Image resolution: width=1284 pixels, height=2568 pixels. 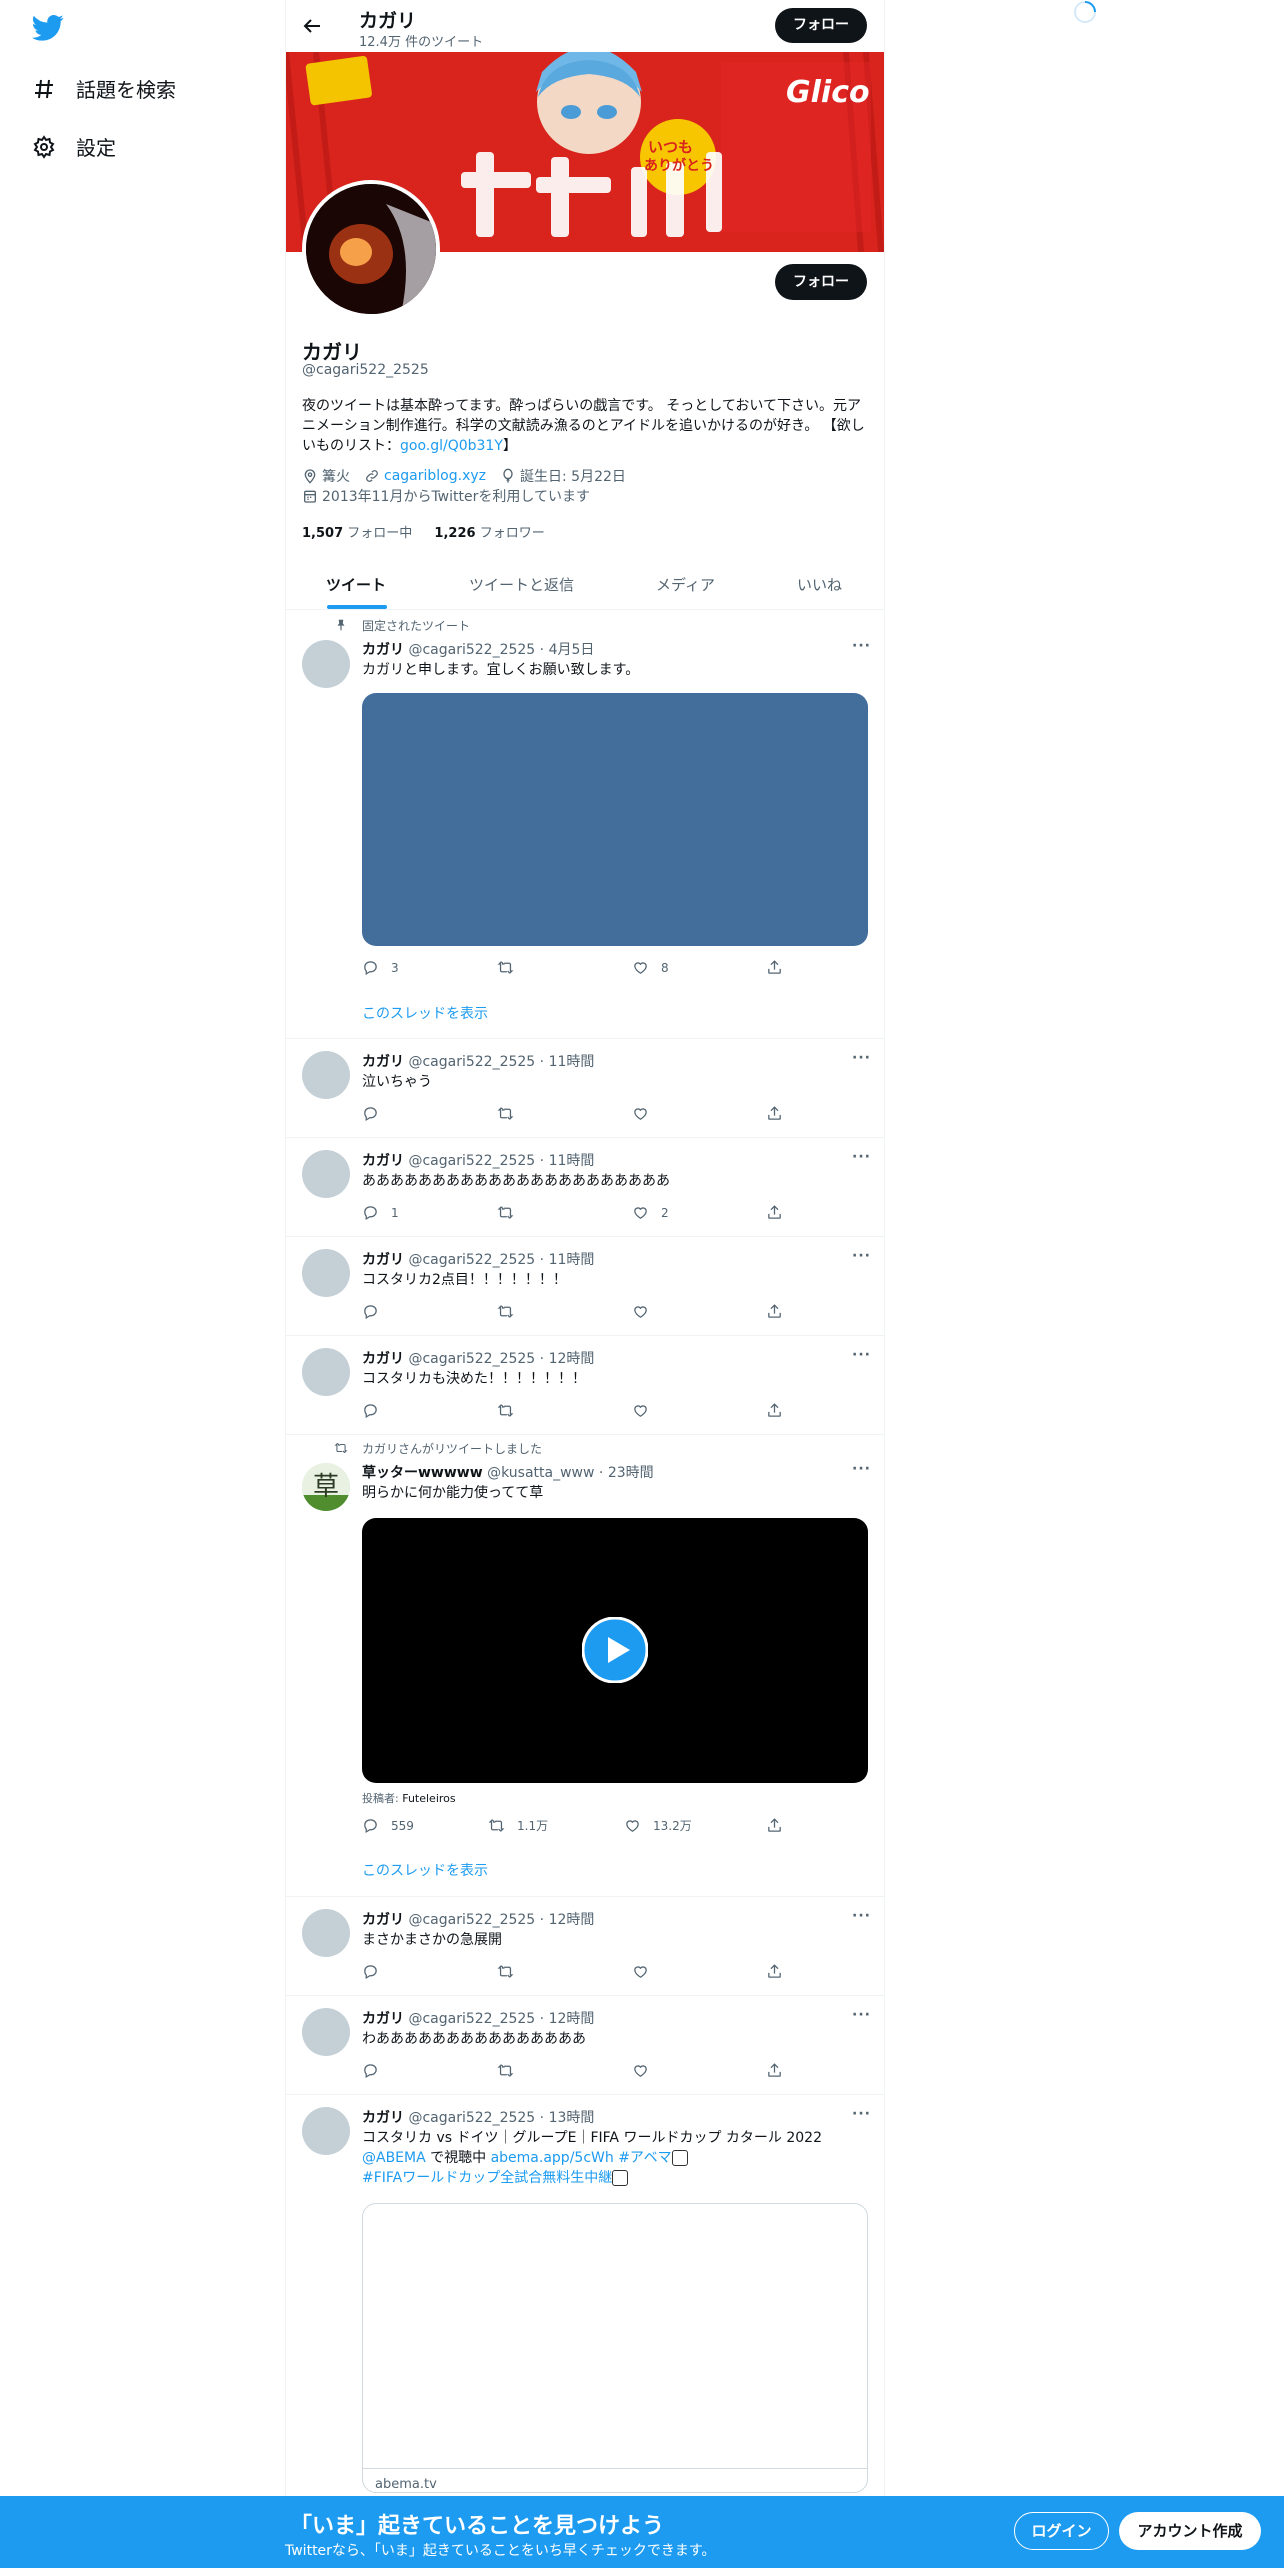 What do you see at coordinates (380, 967) in the screenshot?
I see `reply-button: 3` at bounding box center [380, 967].